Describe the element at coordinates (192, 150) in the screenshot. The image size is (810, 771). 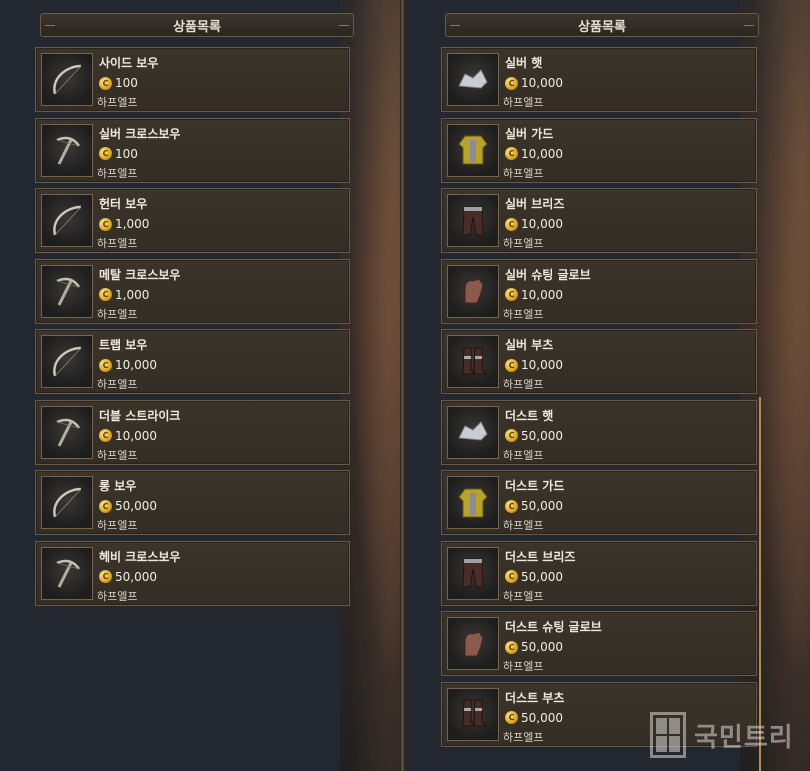
I see `product-item: 실버 크로스보우 C 100 하프엘프` at that location.